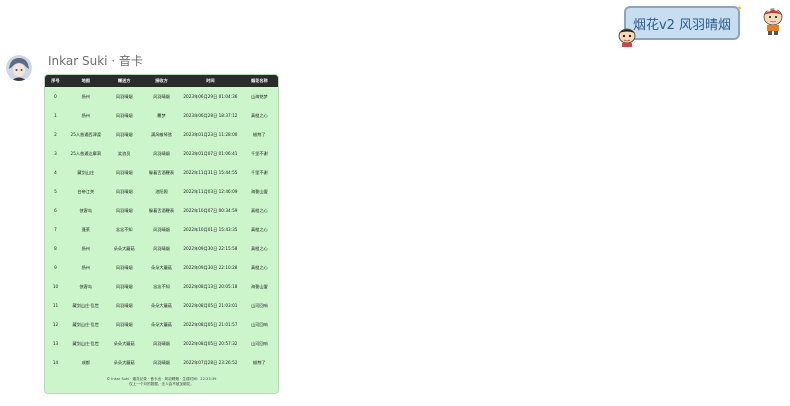 The height and width of the screenshot is (406, 790). What do you see at coordinates (85, 153) in the screenshot?
I see `cell-map: 25人普通达摩洞` at bounding box center [85, 153].